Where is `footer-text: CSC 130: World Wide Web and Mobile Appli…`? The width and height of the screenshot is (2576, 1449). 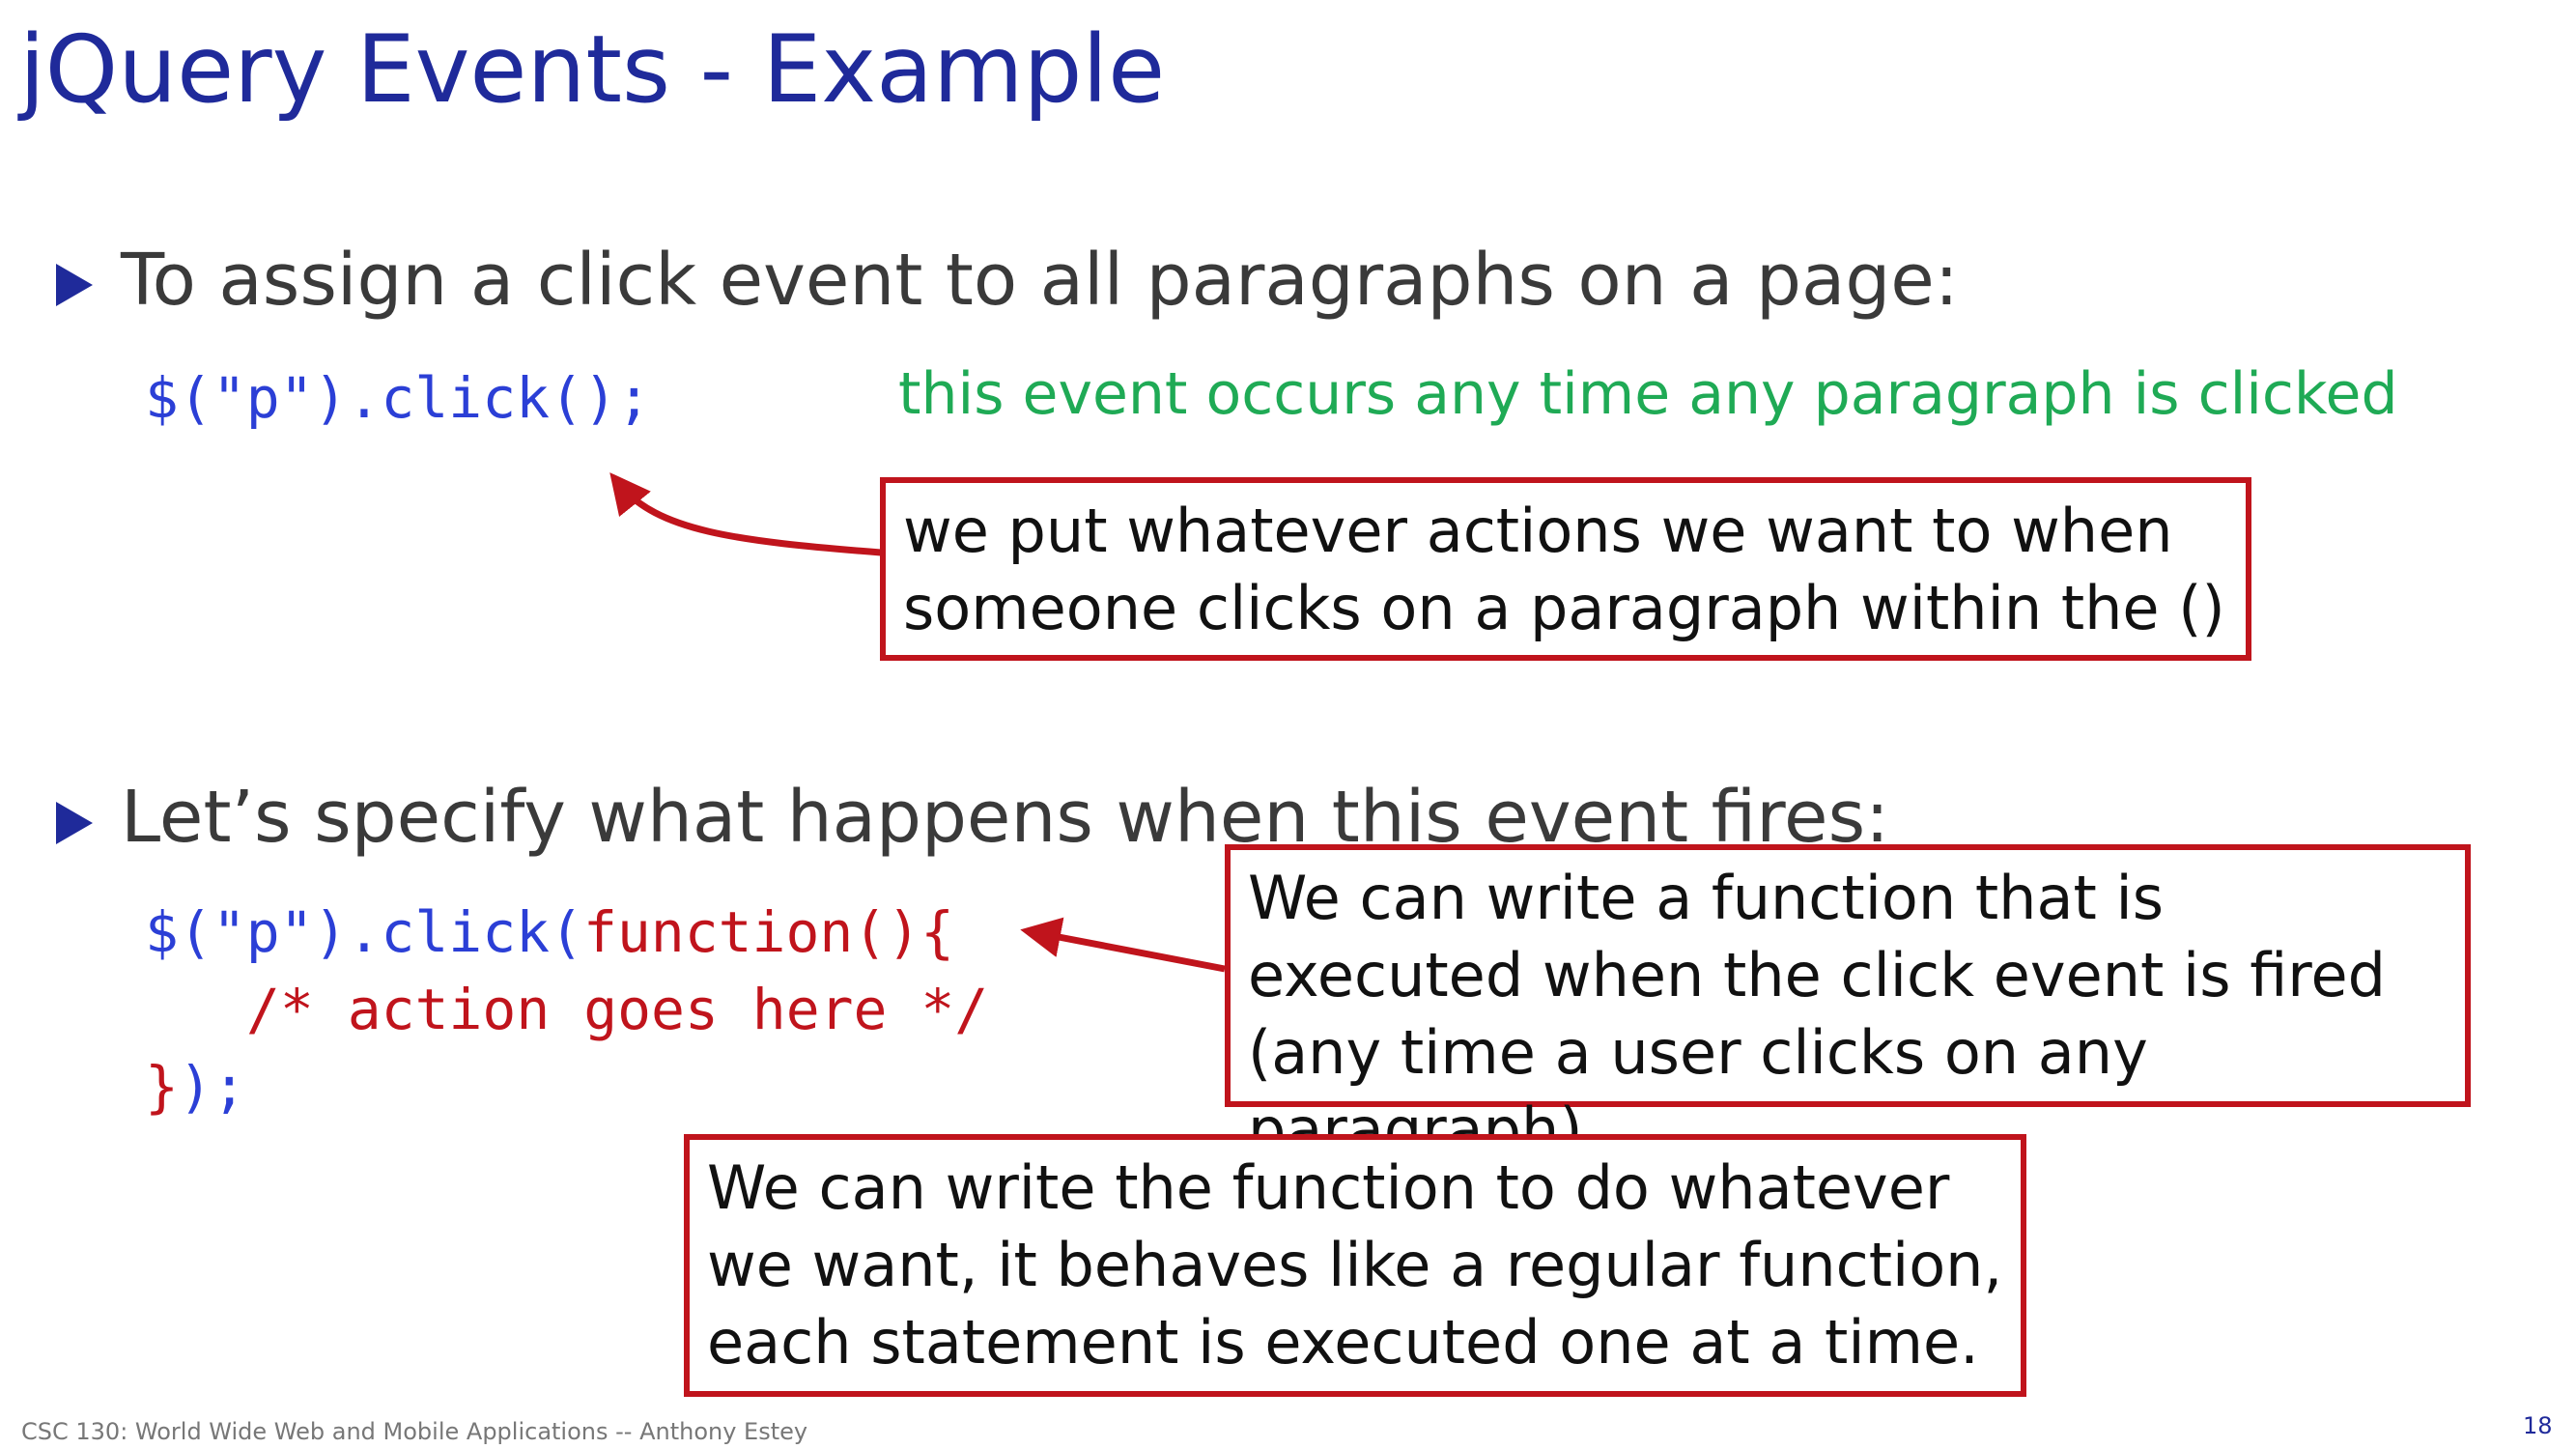
footer-text: CSC 130: World Wide Web and Mobile Appli… is located at coordinates (414, 1431).